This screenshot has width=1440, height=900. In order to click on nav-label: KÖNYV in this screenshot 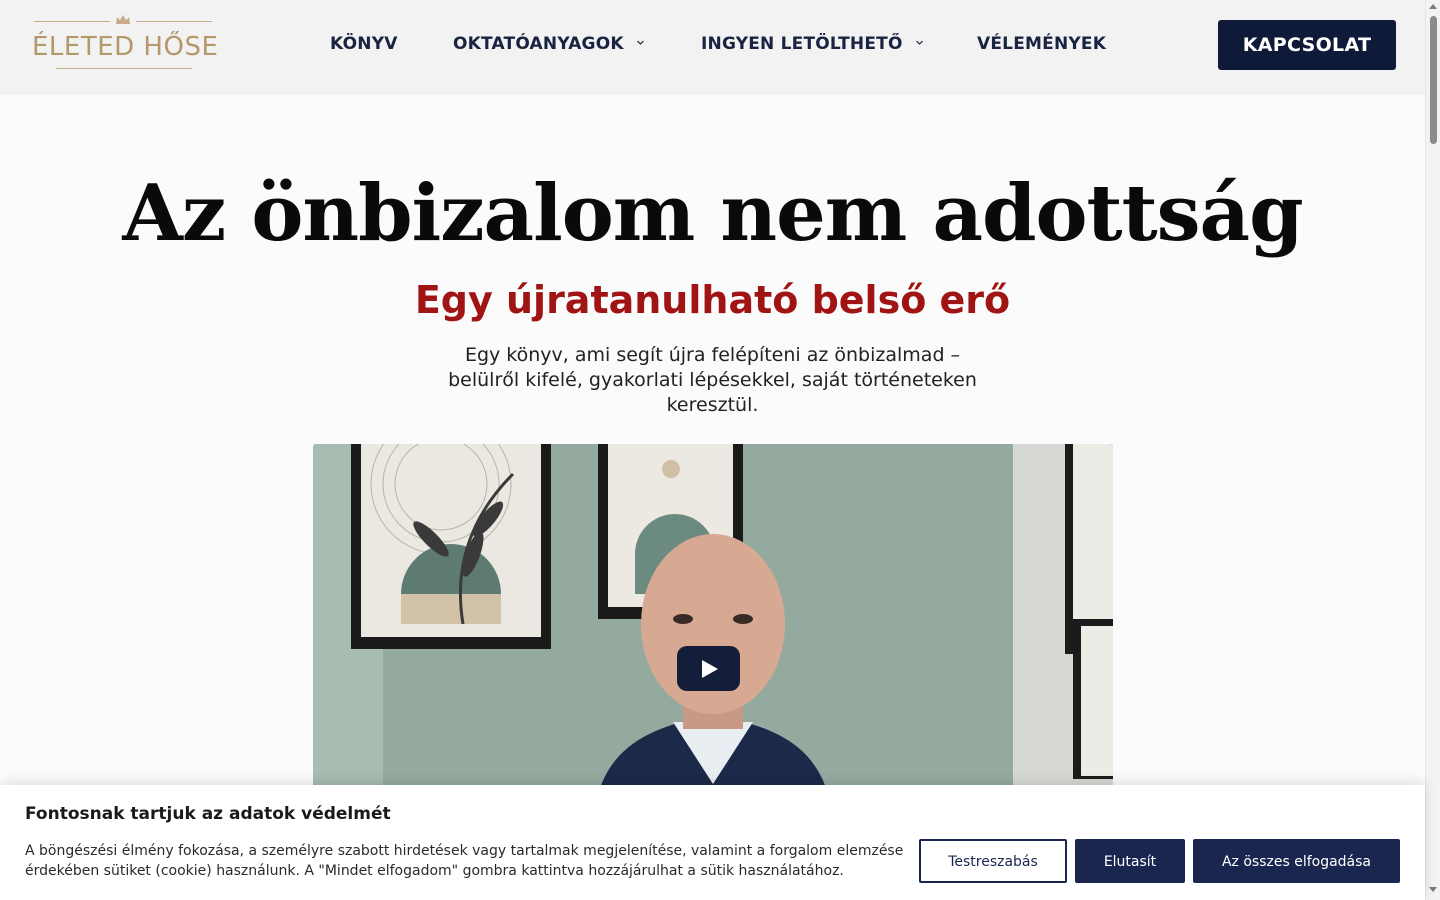, I will do `click(364, 44)`.